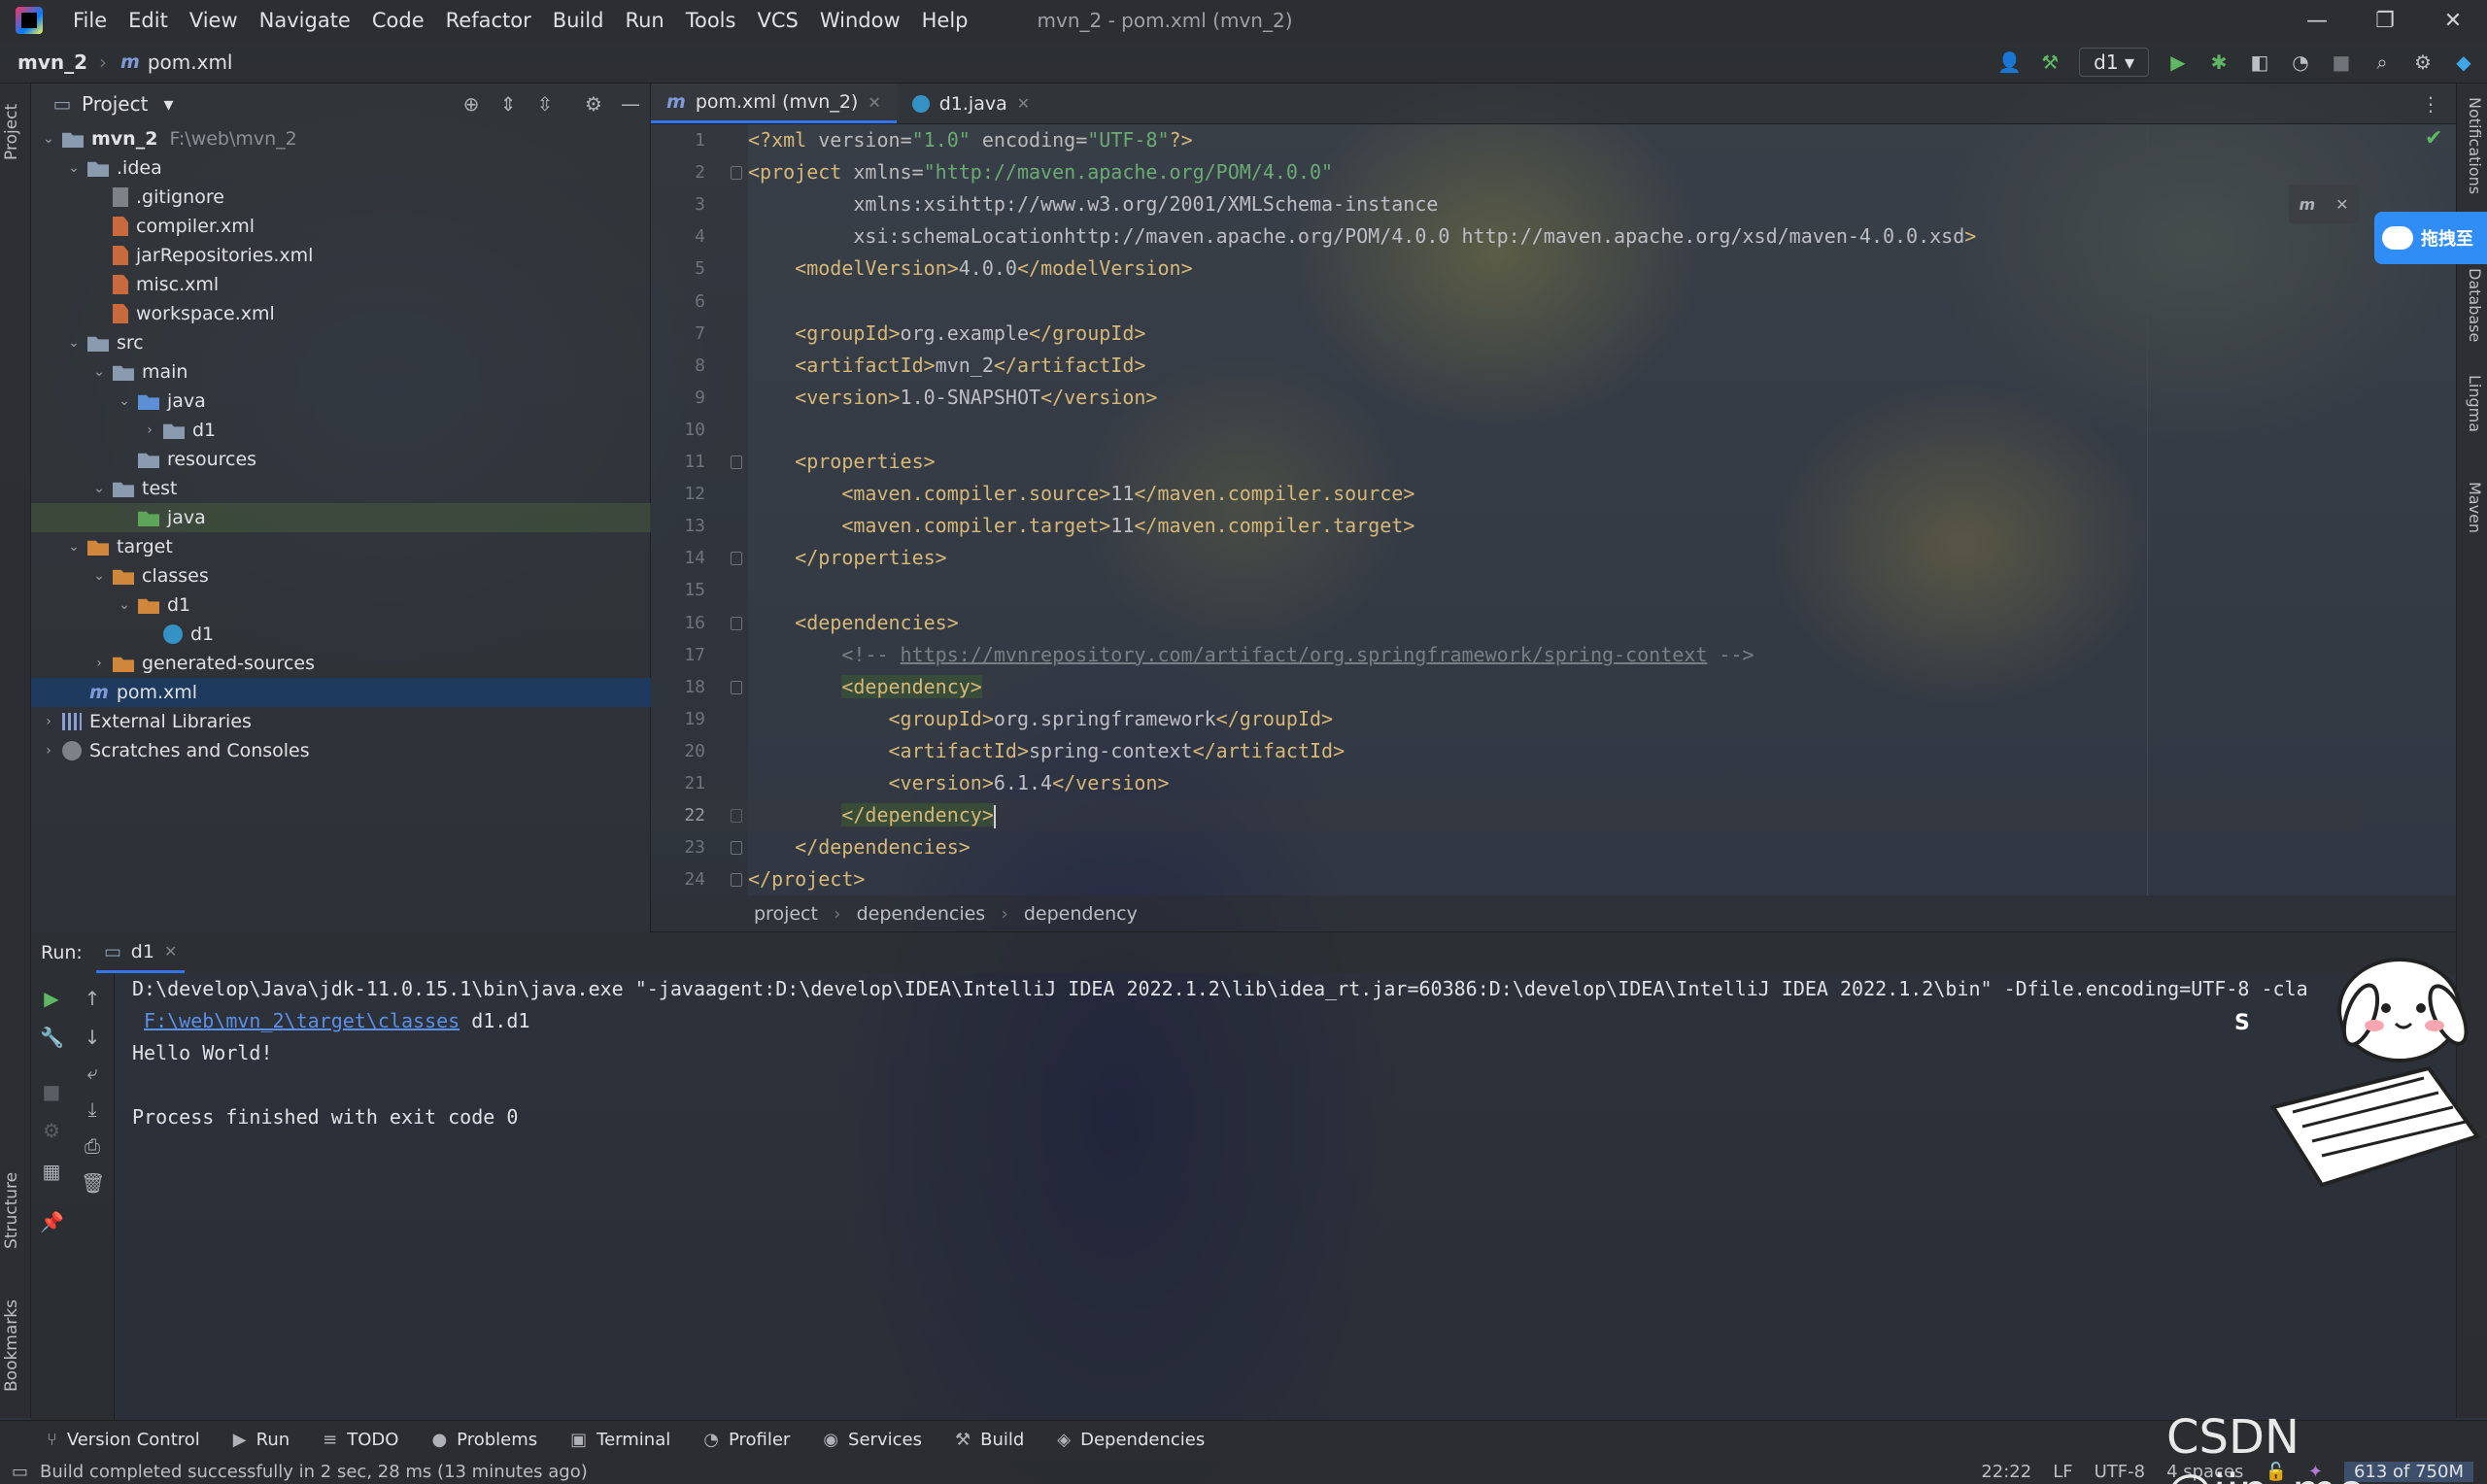 The image size is (2487, 1484). Describe the element at coordinates (484, 1440) in the screenshot. I see `toolwindow-problems: ● Problems` at that location.